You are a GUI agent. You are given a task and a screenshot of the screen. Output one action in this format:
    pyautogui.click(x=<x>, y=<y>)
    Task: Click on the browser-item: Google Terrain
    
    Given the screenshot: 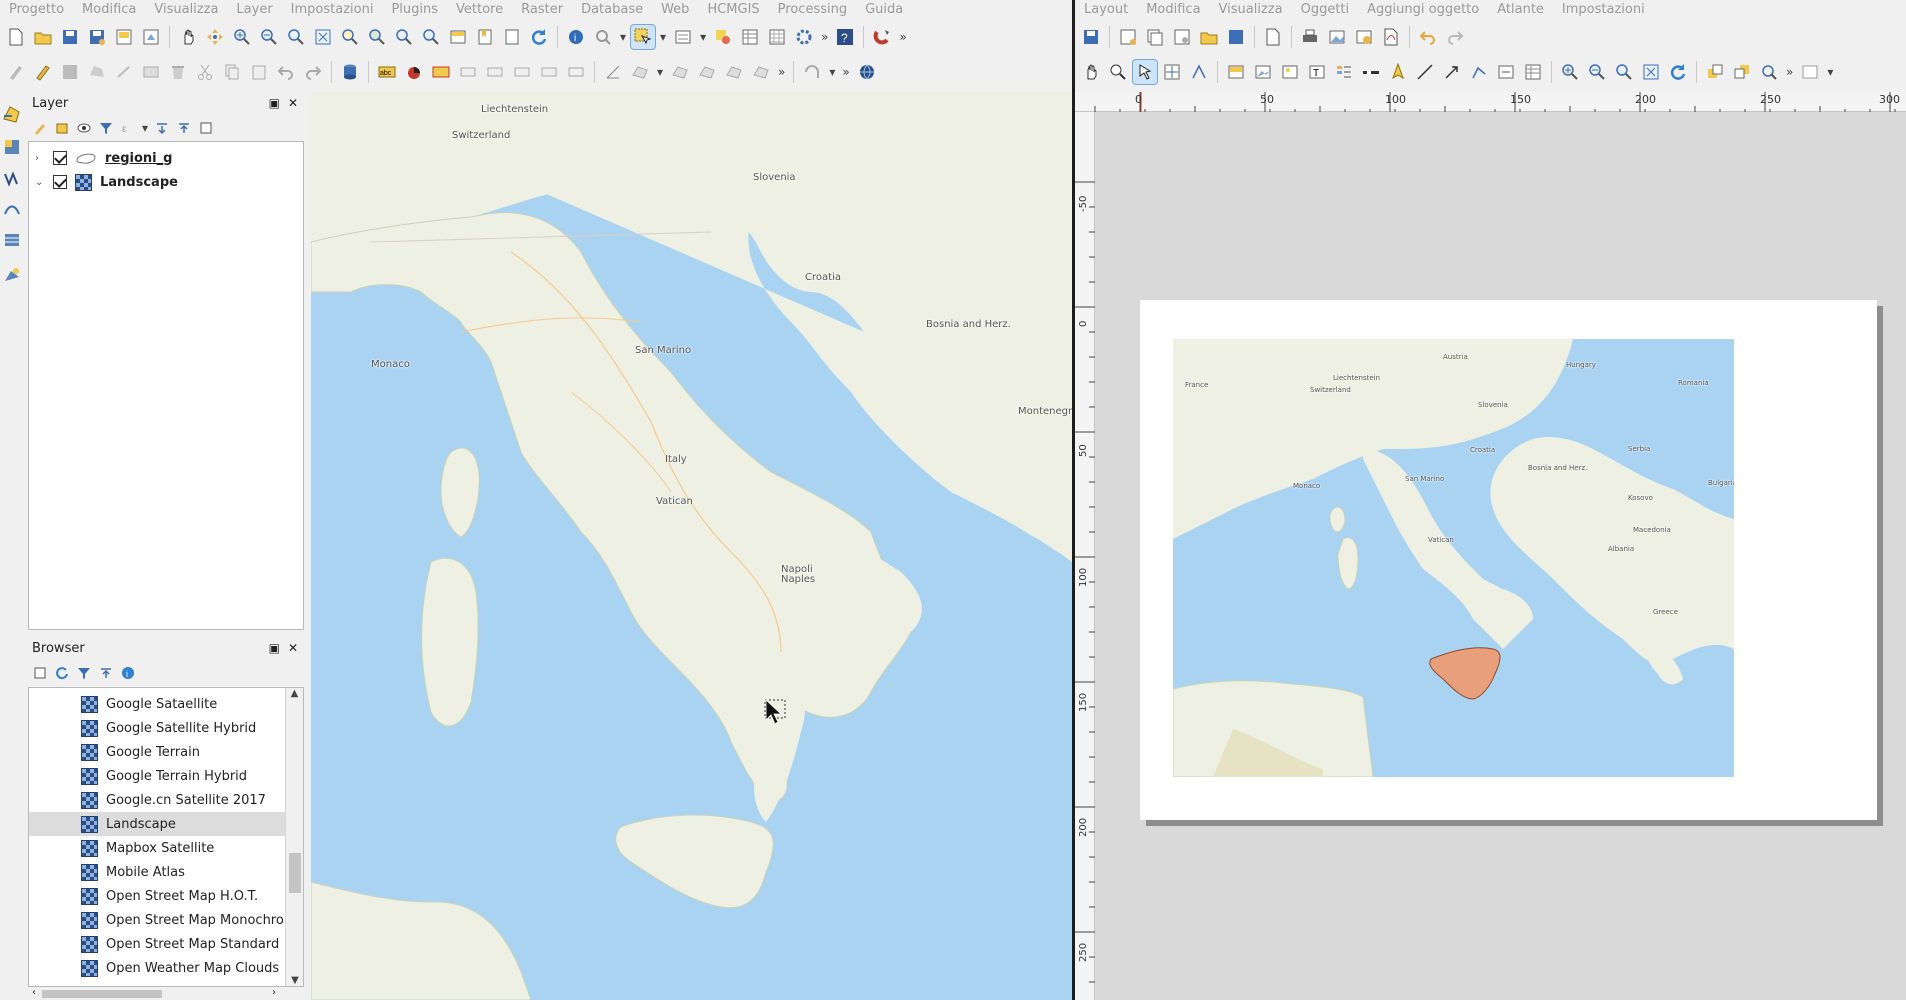 What is the action you would take?
    pyautogui.click(x=166, y=752)
    